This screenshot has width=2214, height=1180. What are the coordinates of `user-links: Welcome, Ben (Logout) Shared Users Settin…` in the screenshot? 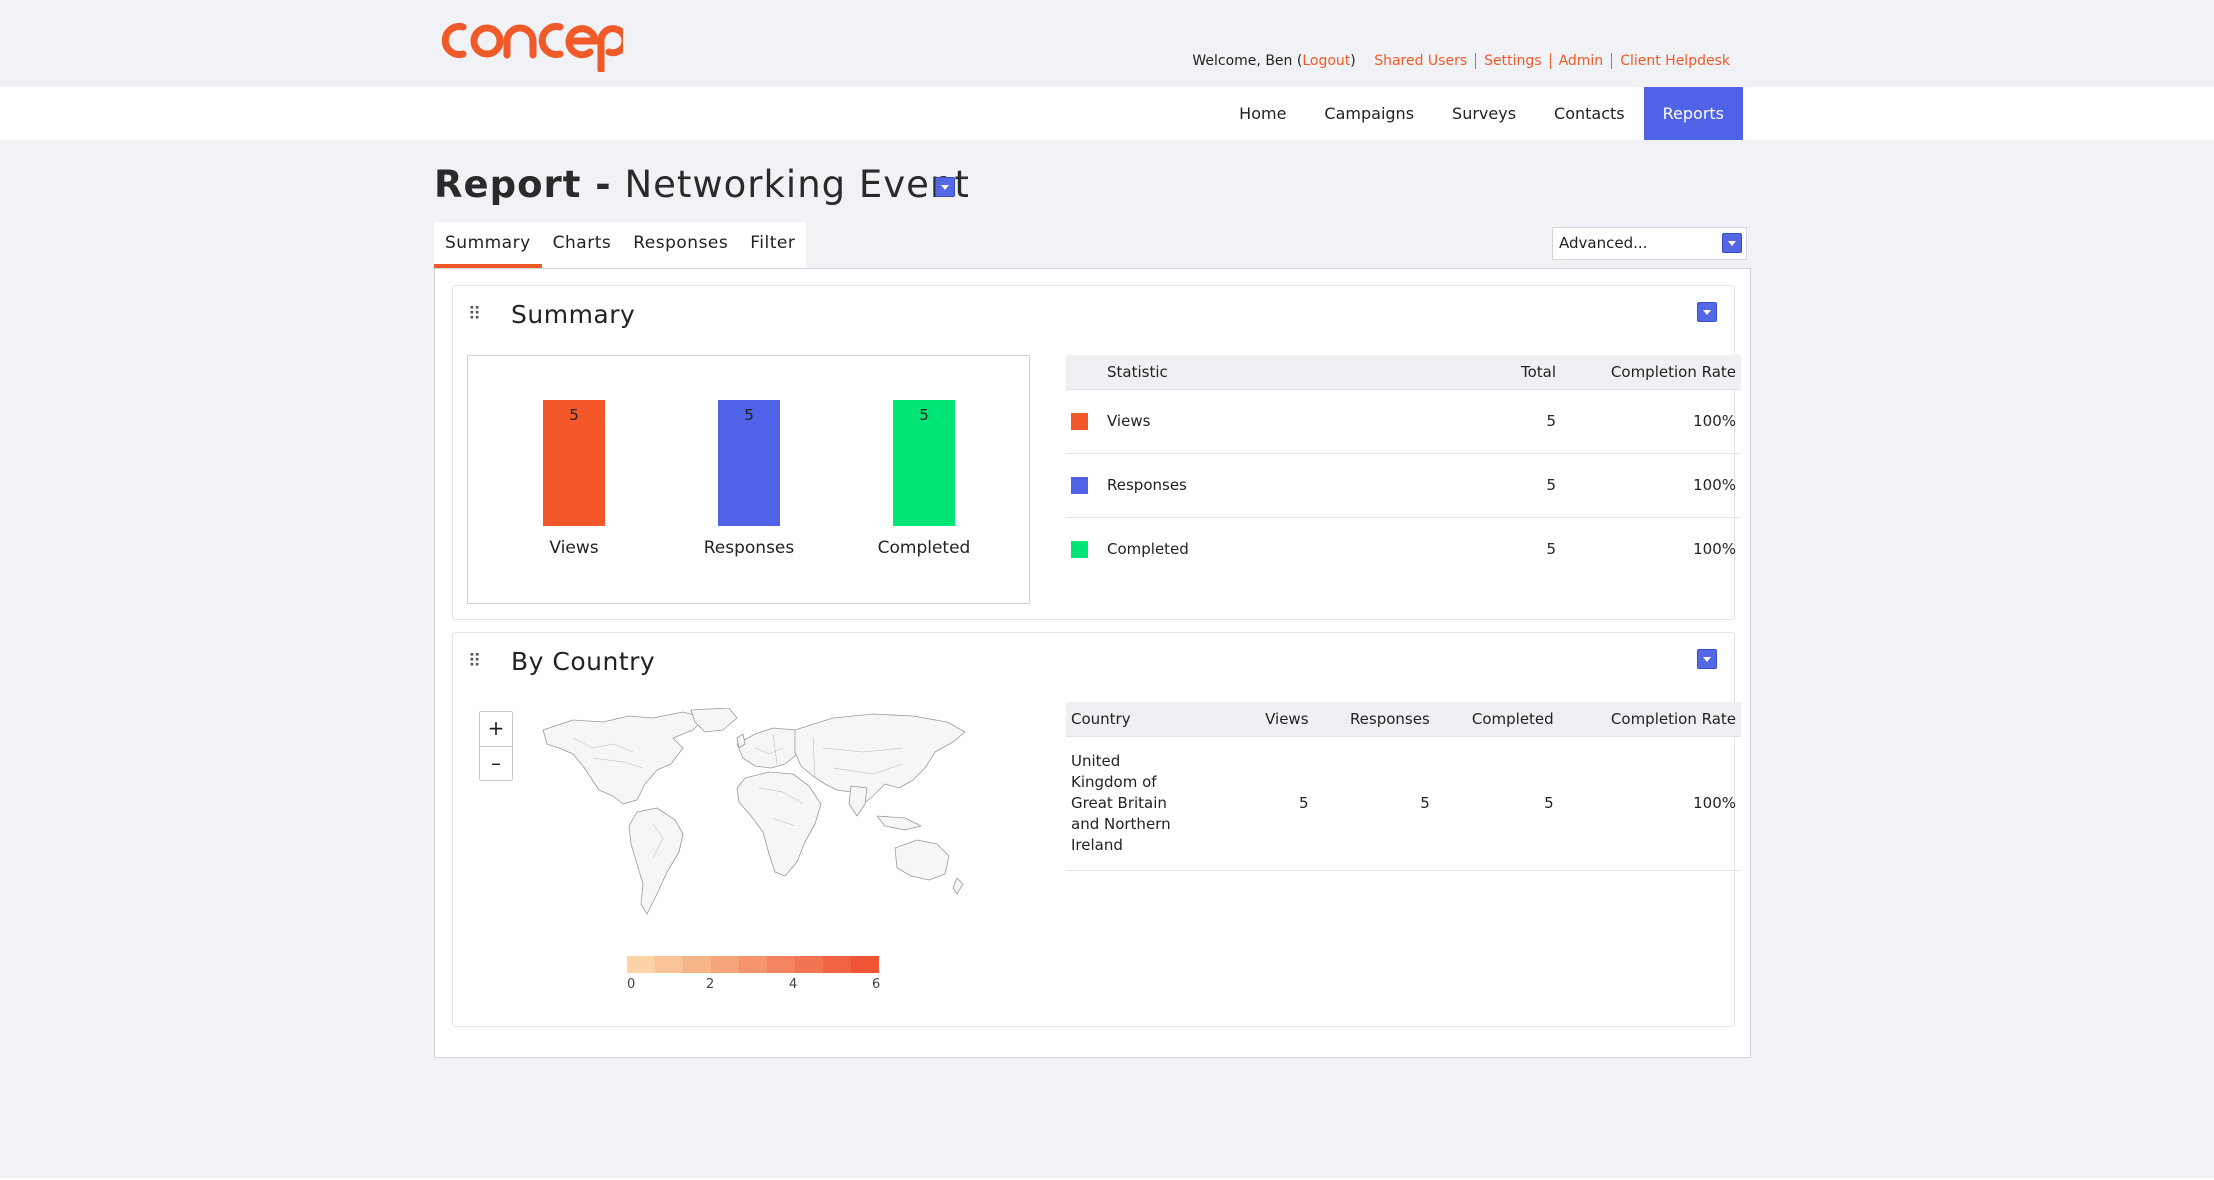 It's located at (1461, 61).